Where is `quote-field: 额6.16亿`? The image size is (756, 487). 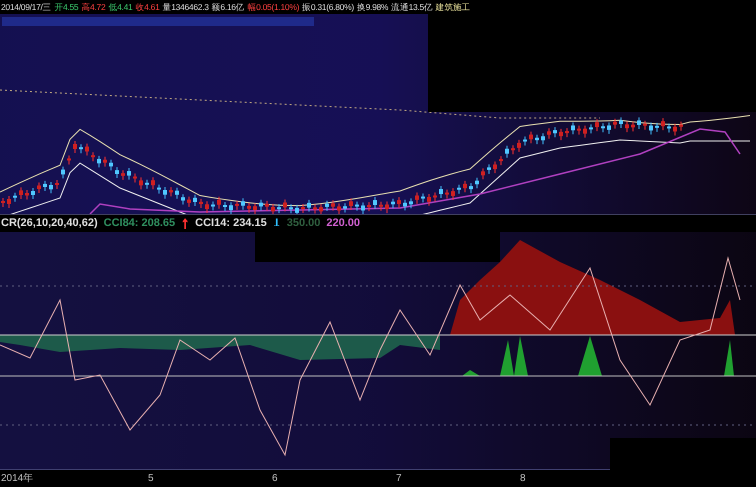
quote-field: 额6.16亿 is located at coordinates (228, 7).